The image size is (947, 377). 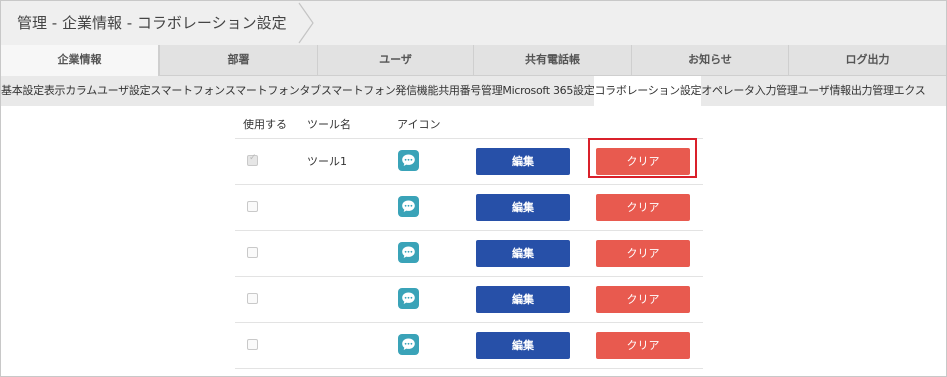 I want to click on subtab-shared-number: 共用番号管理, so click(x=470, y=91).